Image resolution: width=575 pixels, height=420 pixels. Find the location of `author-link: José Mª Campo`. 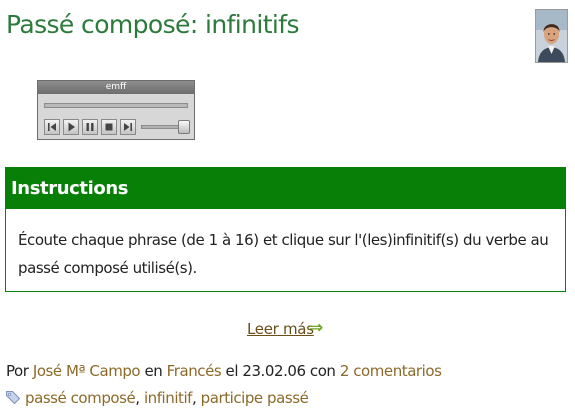

author-link: José Mª Campo is located at coordinates (87, 371).